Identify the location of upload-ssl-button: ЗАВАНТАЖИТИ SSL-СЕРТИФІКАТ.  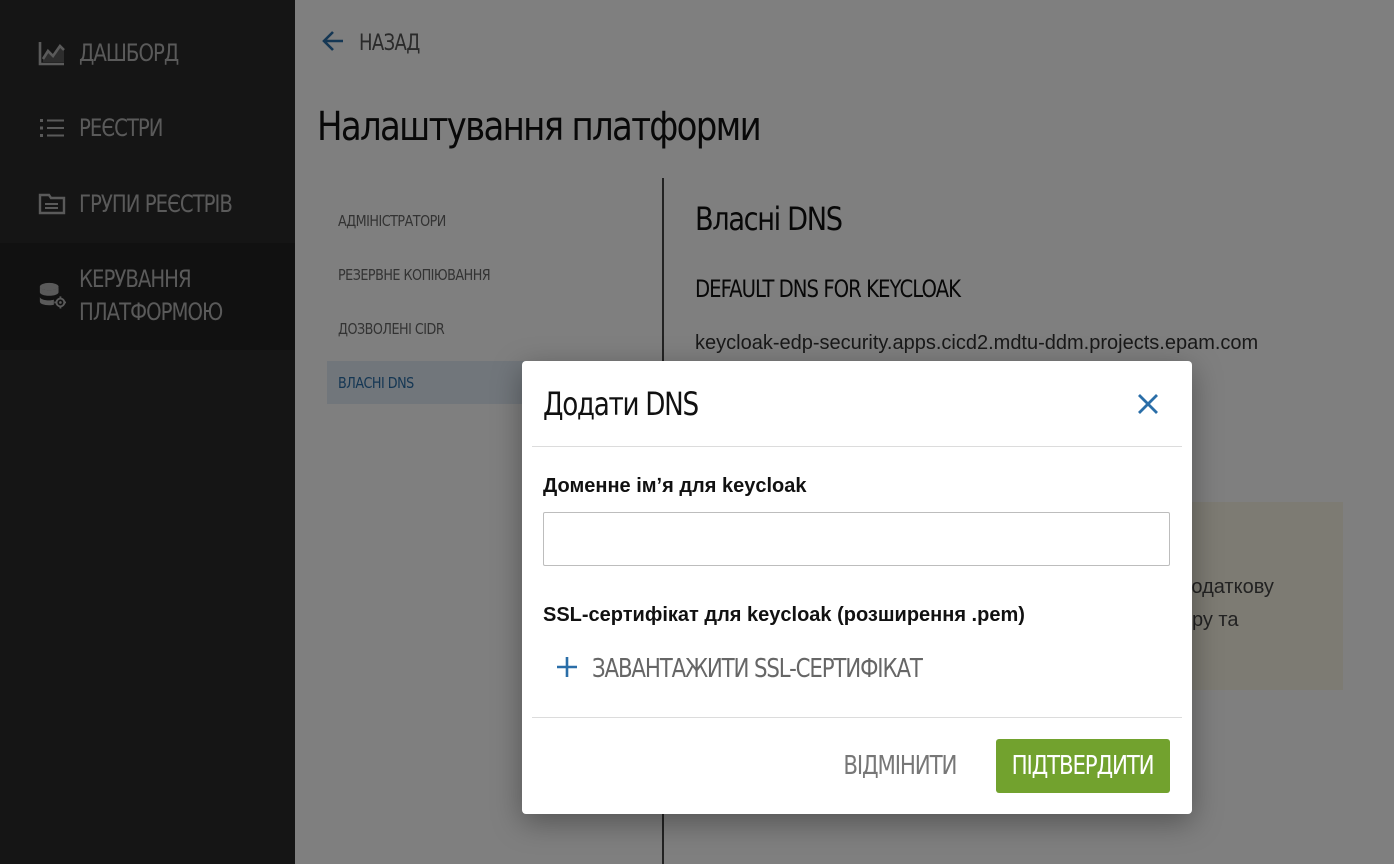
(775, 669).